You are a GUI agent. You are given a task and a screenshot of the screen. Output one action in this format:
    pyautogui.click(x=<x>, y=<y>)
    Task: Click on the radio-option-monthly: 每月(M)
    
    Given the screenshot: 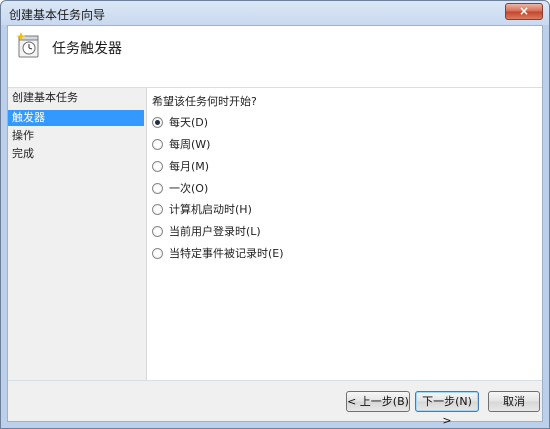 What is the action you would take?
    pyautogui.click(x=180, y=166)
    